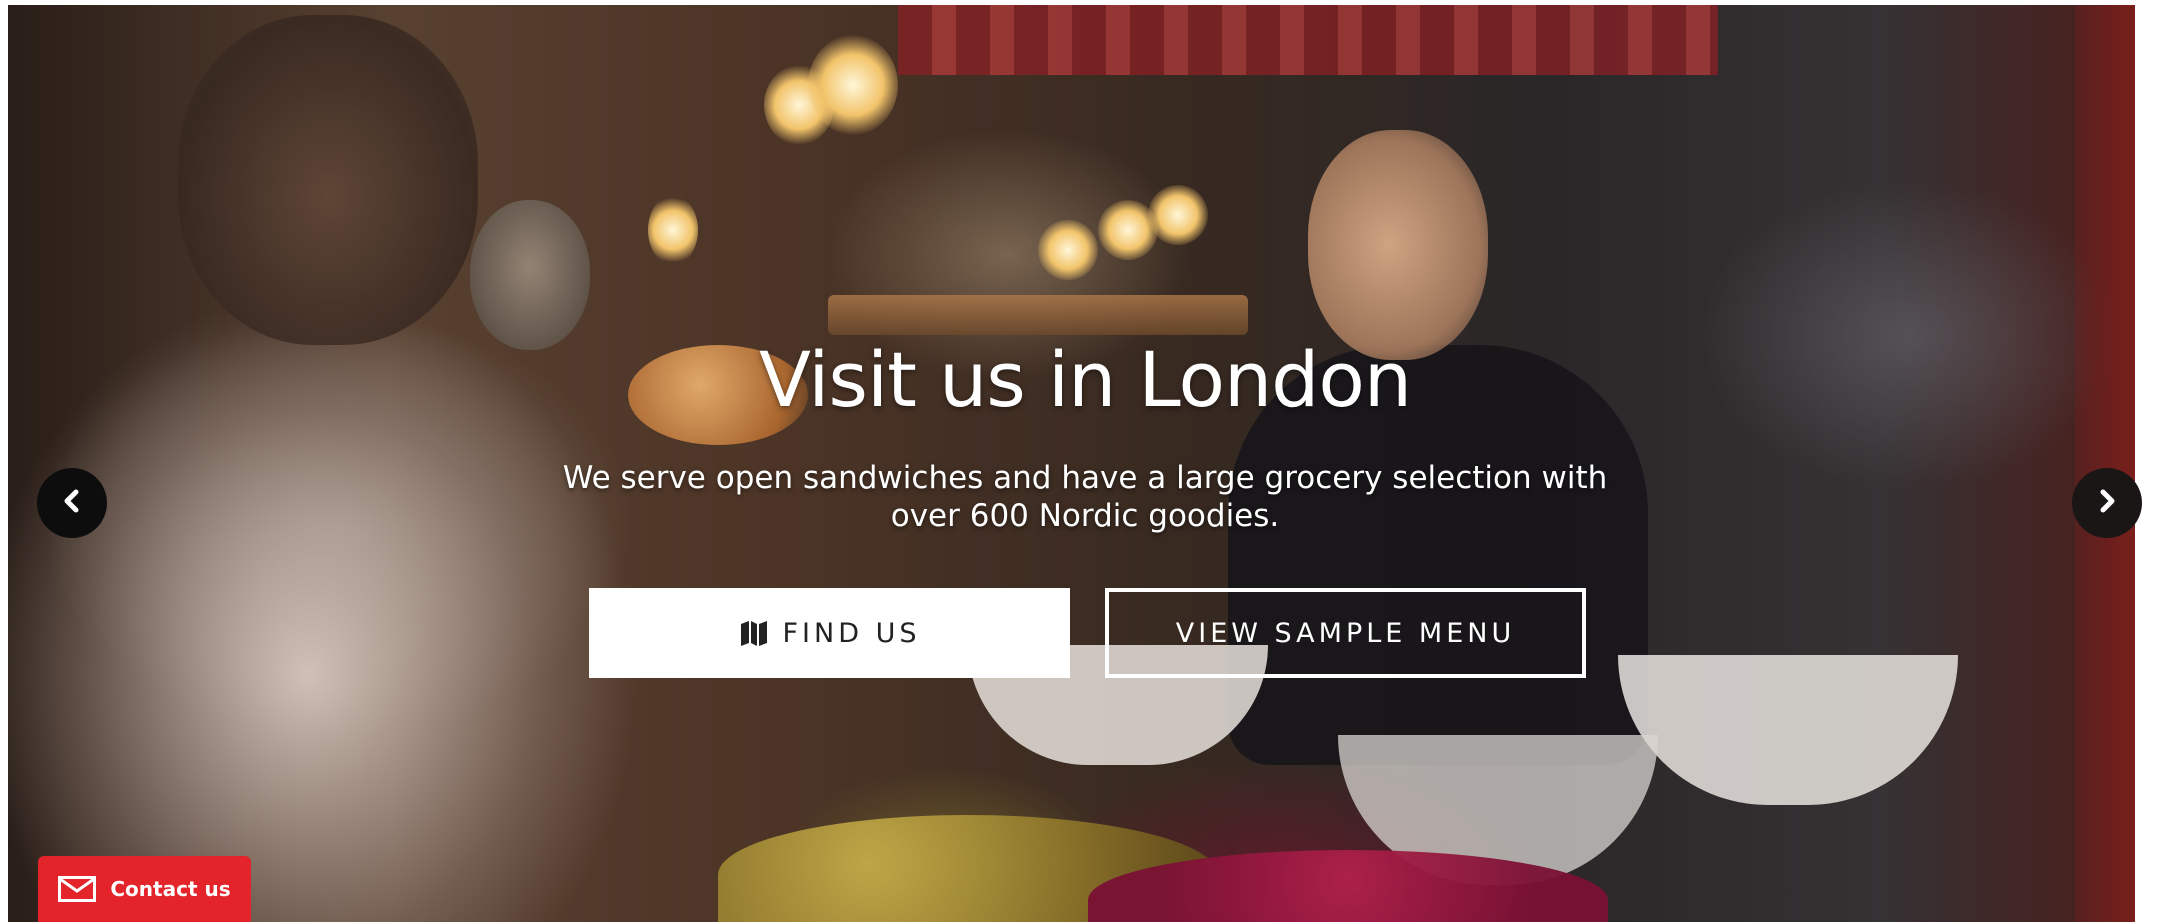  I want to click on find-us-label: FIND US, so click(851, 633).